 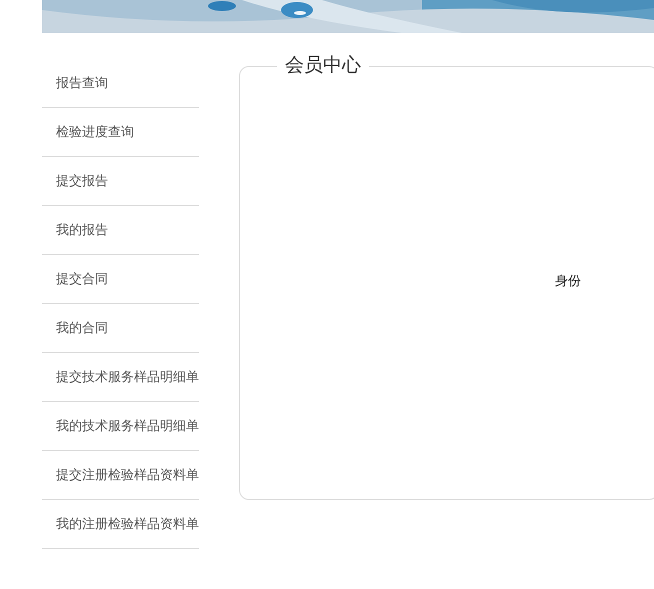 I want to click on menu-item: 我的合同, so click(x=82, y=328).